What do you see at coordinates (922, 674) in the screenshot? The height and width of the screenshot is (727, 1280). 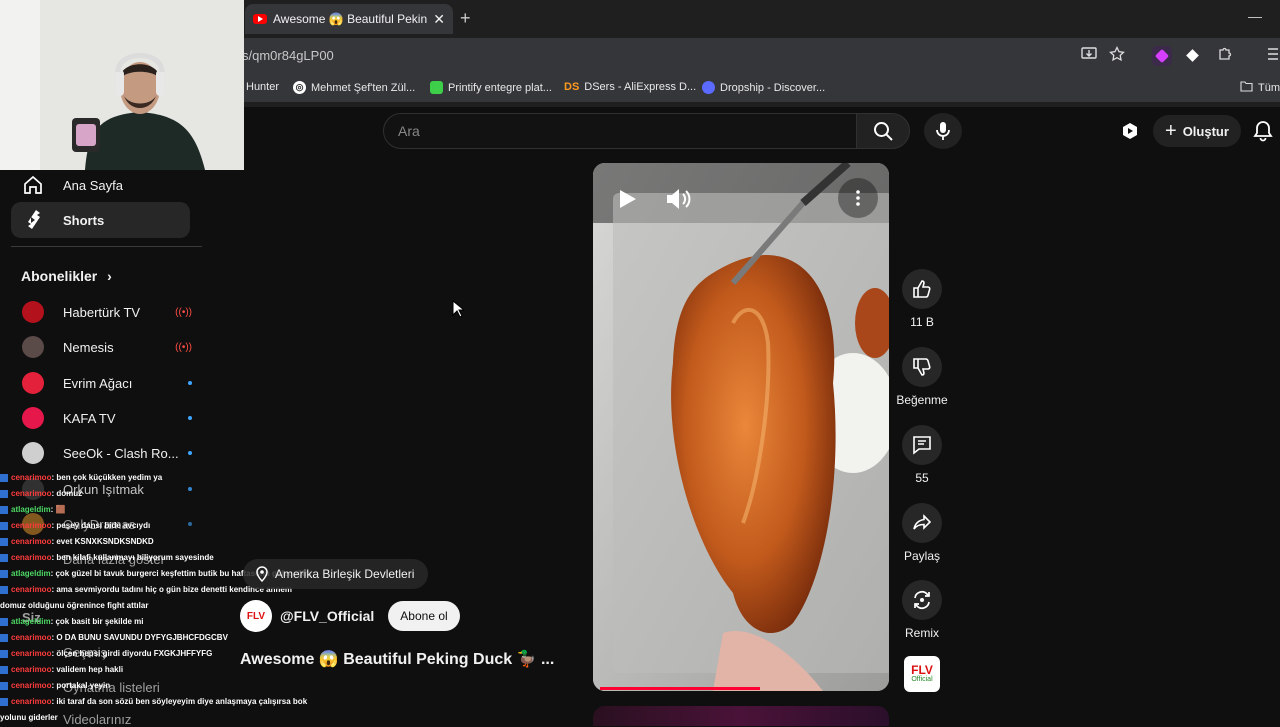 I see `channel-thumbnail: FLV Official` at bounding box center [922, 674].